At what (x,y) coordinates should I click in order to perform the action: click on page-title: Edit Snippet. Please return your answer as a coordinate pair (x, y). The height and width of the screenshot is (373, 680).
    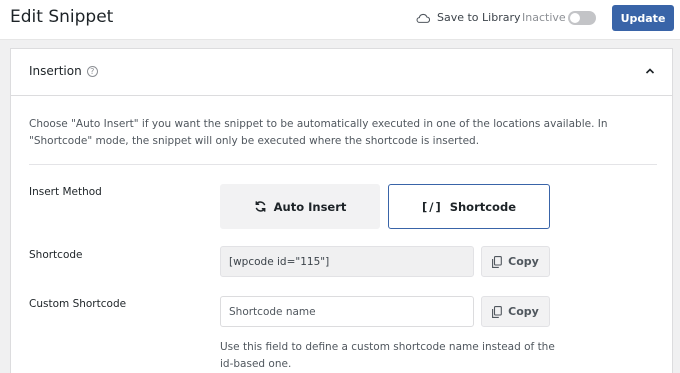
    Looking at the image, I should click on (62, 17).